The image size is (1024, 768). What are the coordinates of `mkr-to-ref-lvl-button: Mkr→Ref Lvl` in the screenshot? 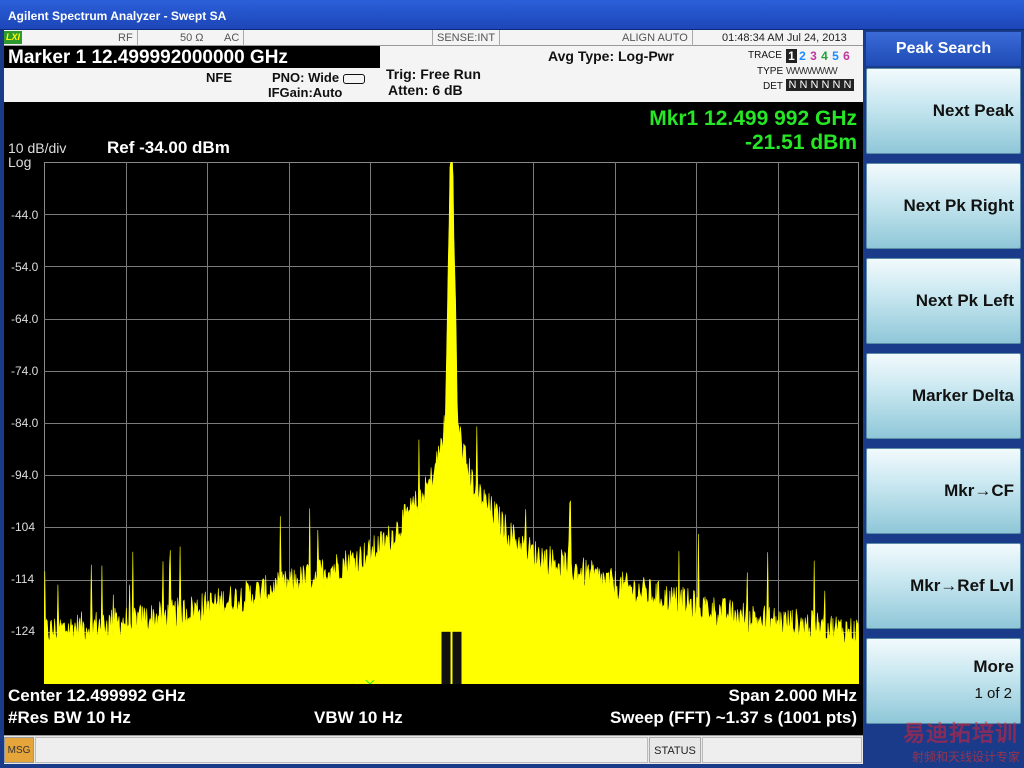 It's located at (943, 586).